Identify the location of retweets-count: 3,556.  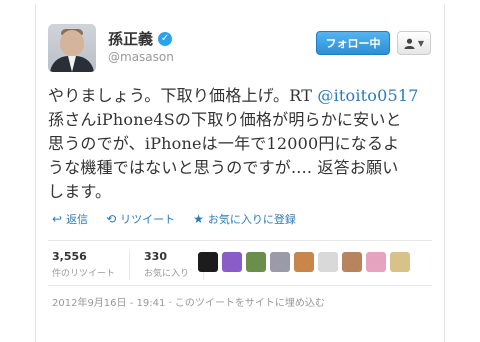
(83, 256).